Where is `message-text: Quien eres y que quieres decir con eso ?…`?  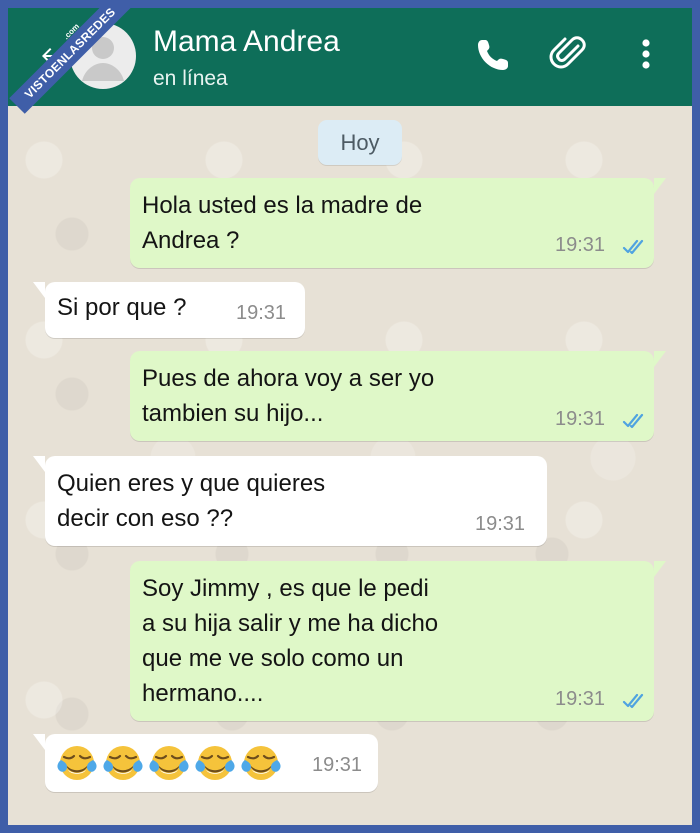
message-text: Quien eres y que quieres decir con eso ?… is located at coordinates (191, 501).